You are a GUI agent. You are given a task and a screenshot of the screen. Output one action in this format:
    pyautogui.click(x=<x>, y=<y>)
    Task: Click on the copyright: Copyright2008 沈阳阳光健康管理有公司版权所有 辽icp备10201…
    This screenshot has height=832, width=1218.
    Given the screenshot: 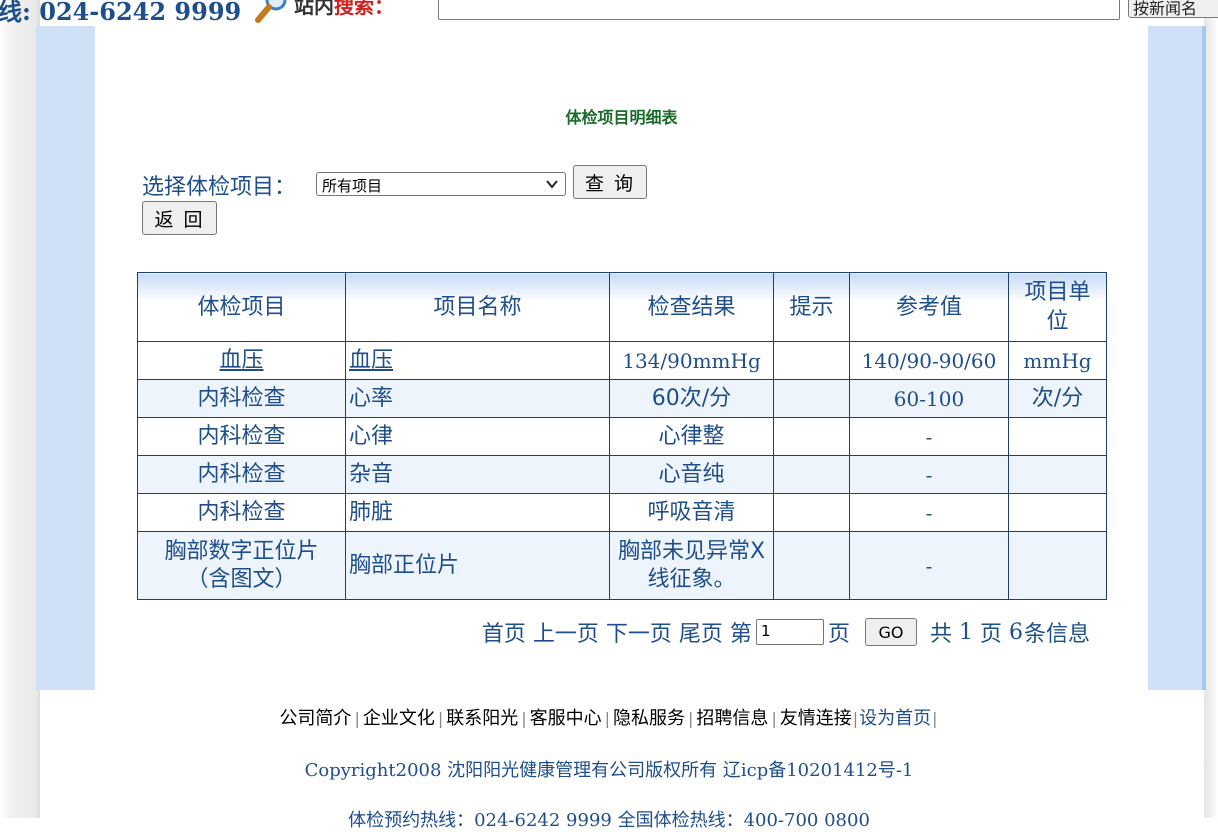 What is the action you would take?
    pyautogui.click(x=609, y=770)
    